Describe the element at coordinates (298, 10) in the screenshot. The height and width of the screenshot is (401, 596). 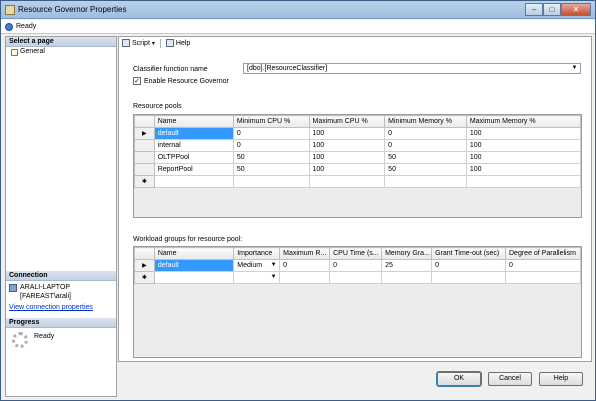
I see `title-bar: Resource Governor Properties – □ ✕` at that location.